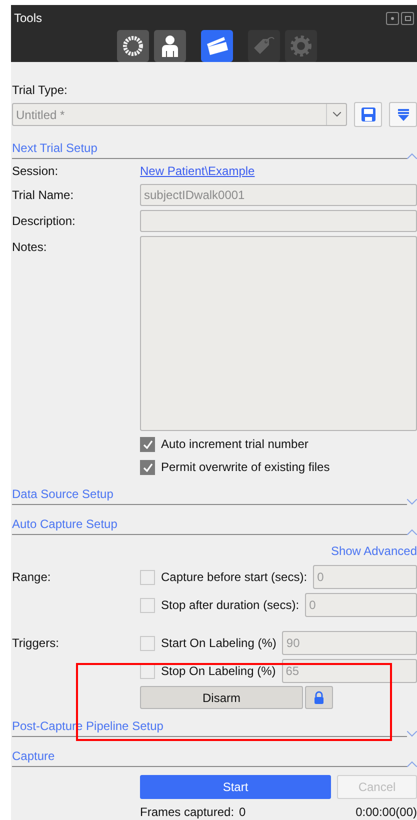 The image size is (417, 820). What do you see at coordinates (43, 195) in the screenshot?
I see `field-label: Trial Name:` at bounding box center [43, 195].